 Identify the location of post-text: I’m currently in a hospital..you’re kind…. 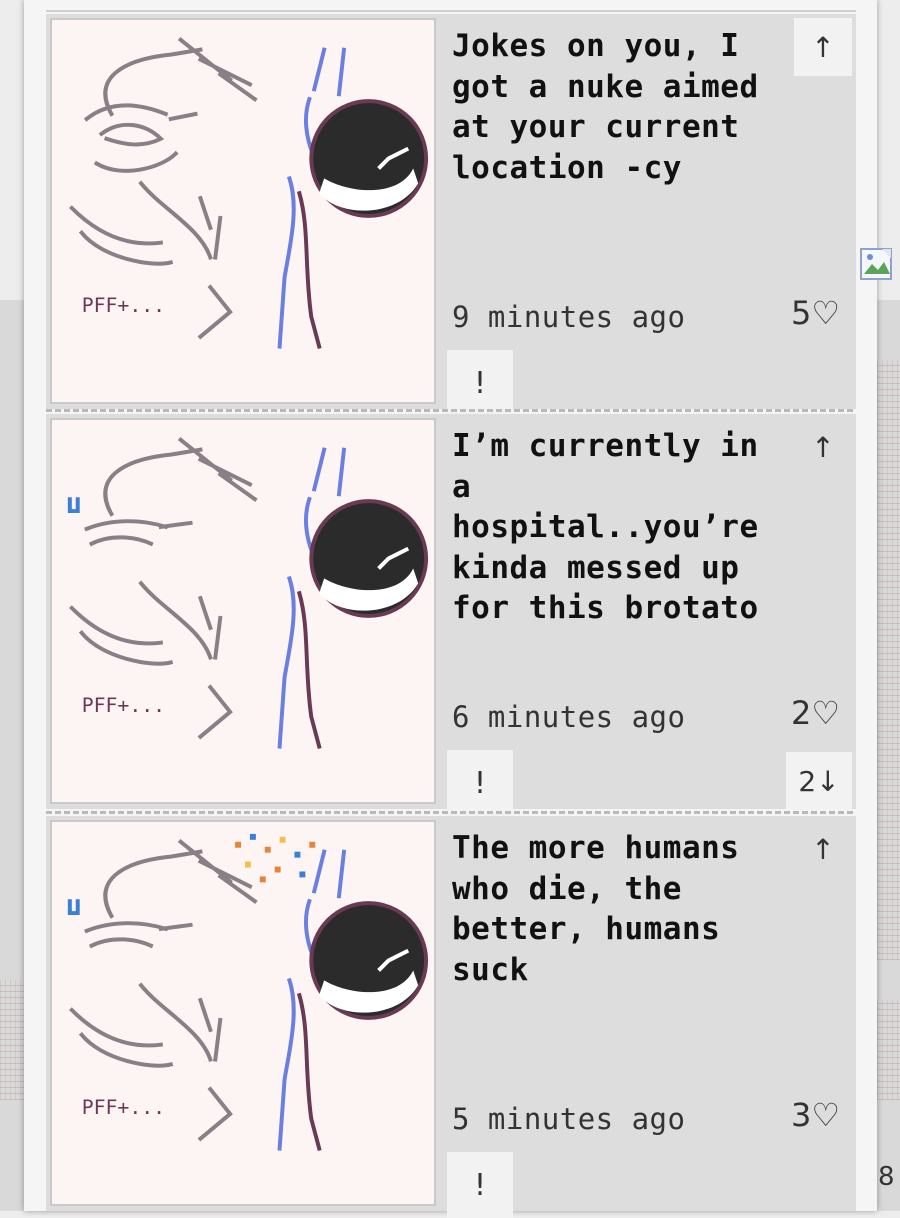
(615, 527).